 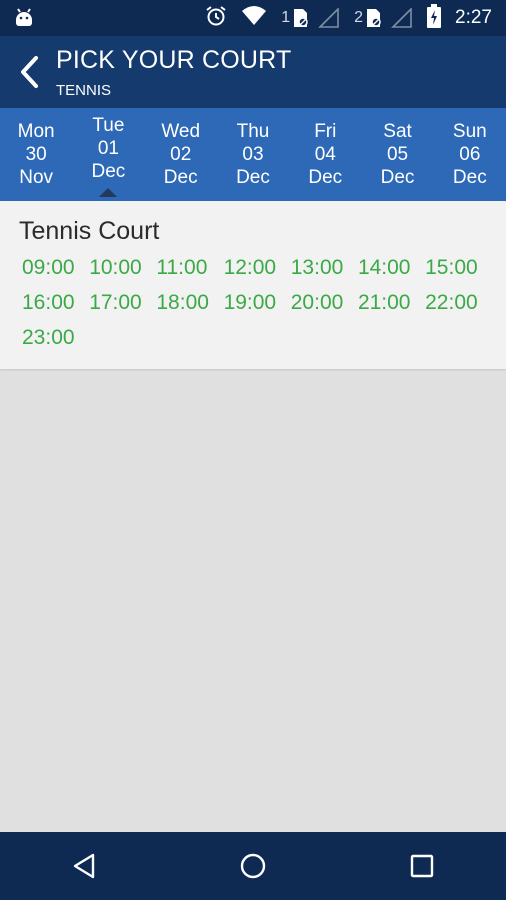 I want to click on date-weekday: Wed, so click(x=181, y=131).